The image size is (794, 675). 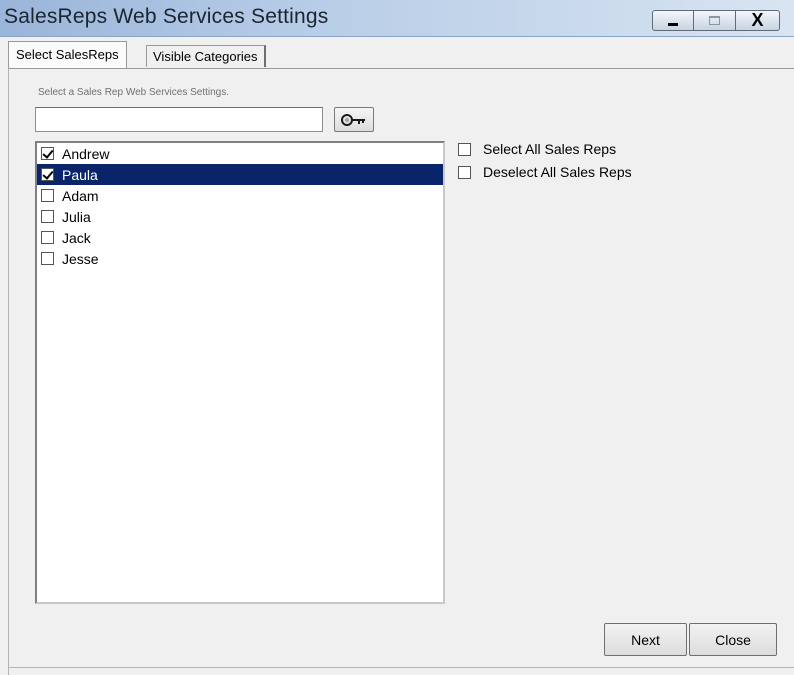 What do you see at coordinates (673, 20) in the screenshot?
I see `minimize-button` at bounding box center [673, 20].